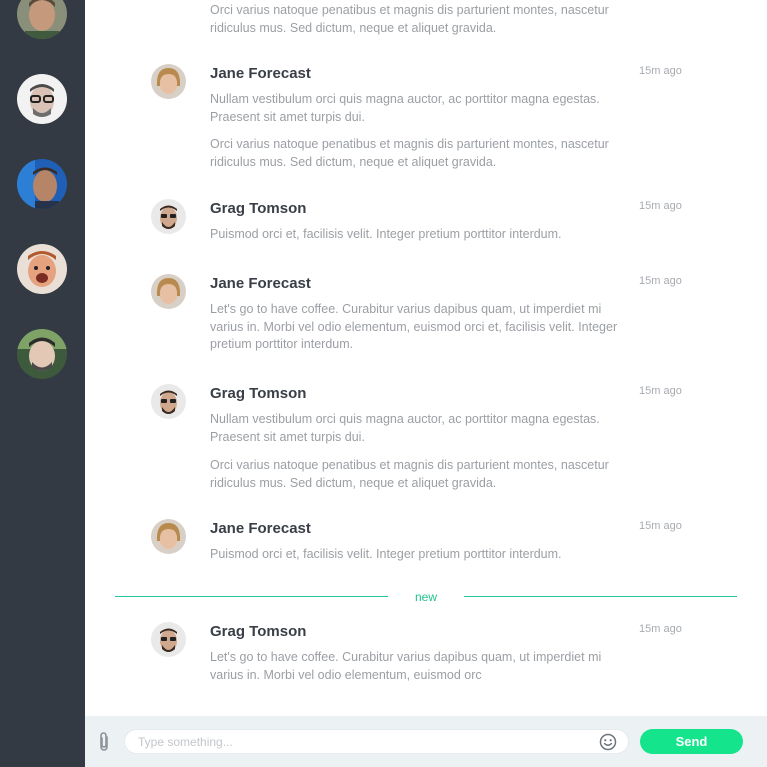 This screenshot has height=767, width=767. What do you see at coordinates (425, 597) in the screenshot?
I see `new-messages-label: new` at bounding box center [425, 597].